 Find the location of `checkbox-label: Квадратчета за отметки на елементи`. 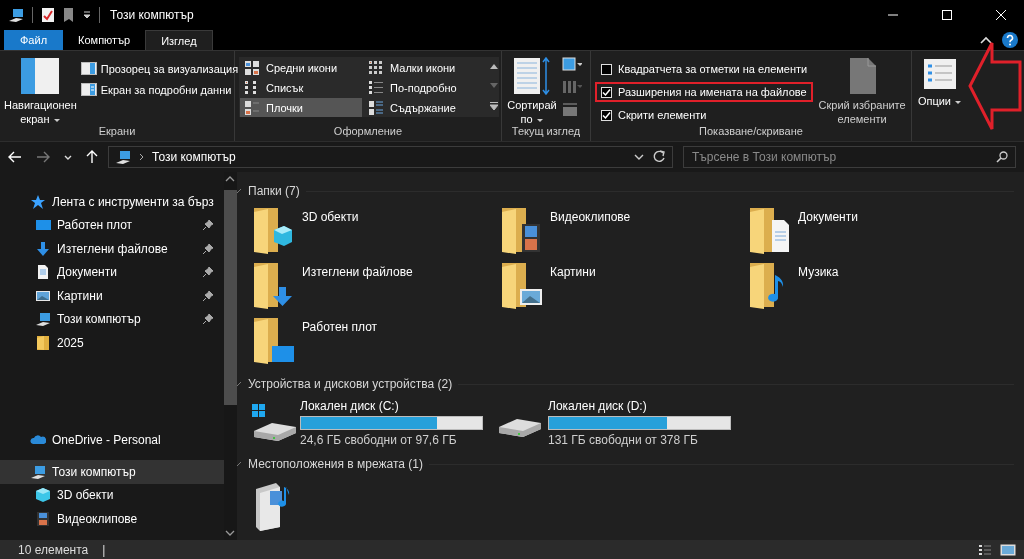

checkbox-label: Квадратчета за отметки на елементи is located at coordinates (713, 69).